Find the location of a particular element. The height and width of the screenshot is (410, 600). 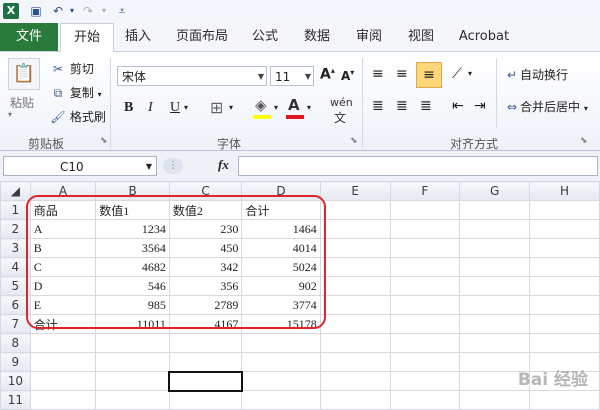

orientation-dropdown-icon: ▾ is located at coordinates (470, 73).